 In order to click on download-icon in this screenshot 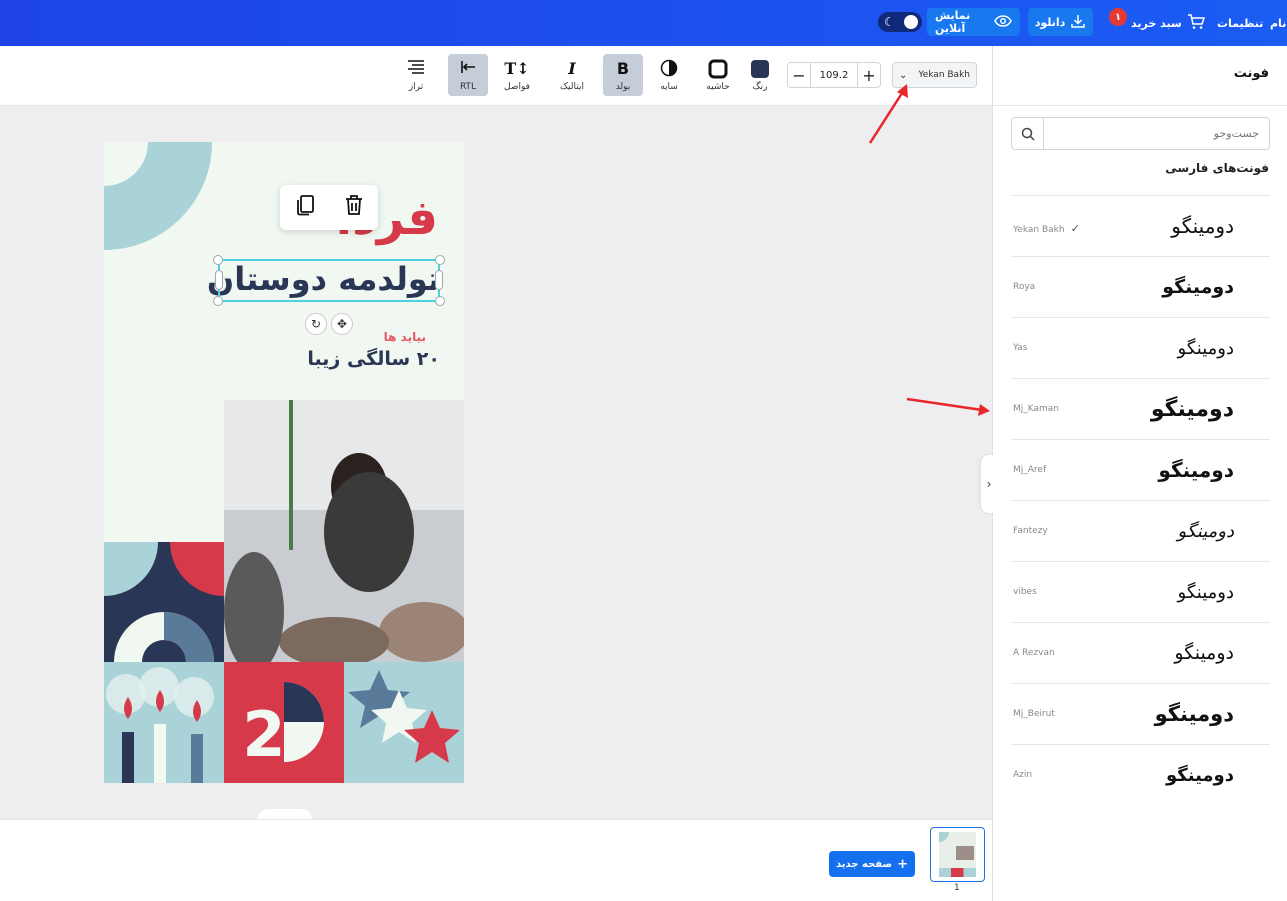, I will do `click(1078, 22)`.